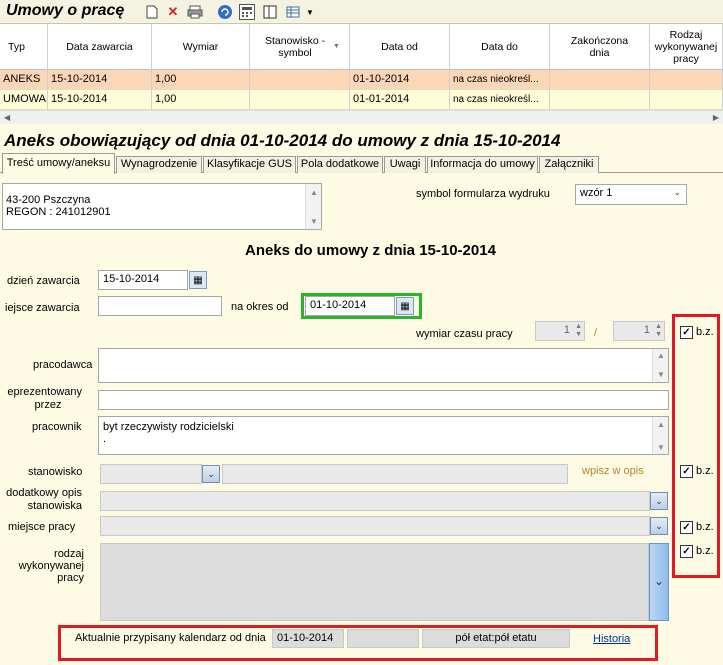 This screenshot has height=665, width=723. What do you see at coordinates (659, 582) in the screenshot?
I see `worktype-dropdown-button: ⌄` at bounding box center [659, 582].